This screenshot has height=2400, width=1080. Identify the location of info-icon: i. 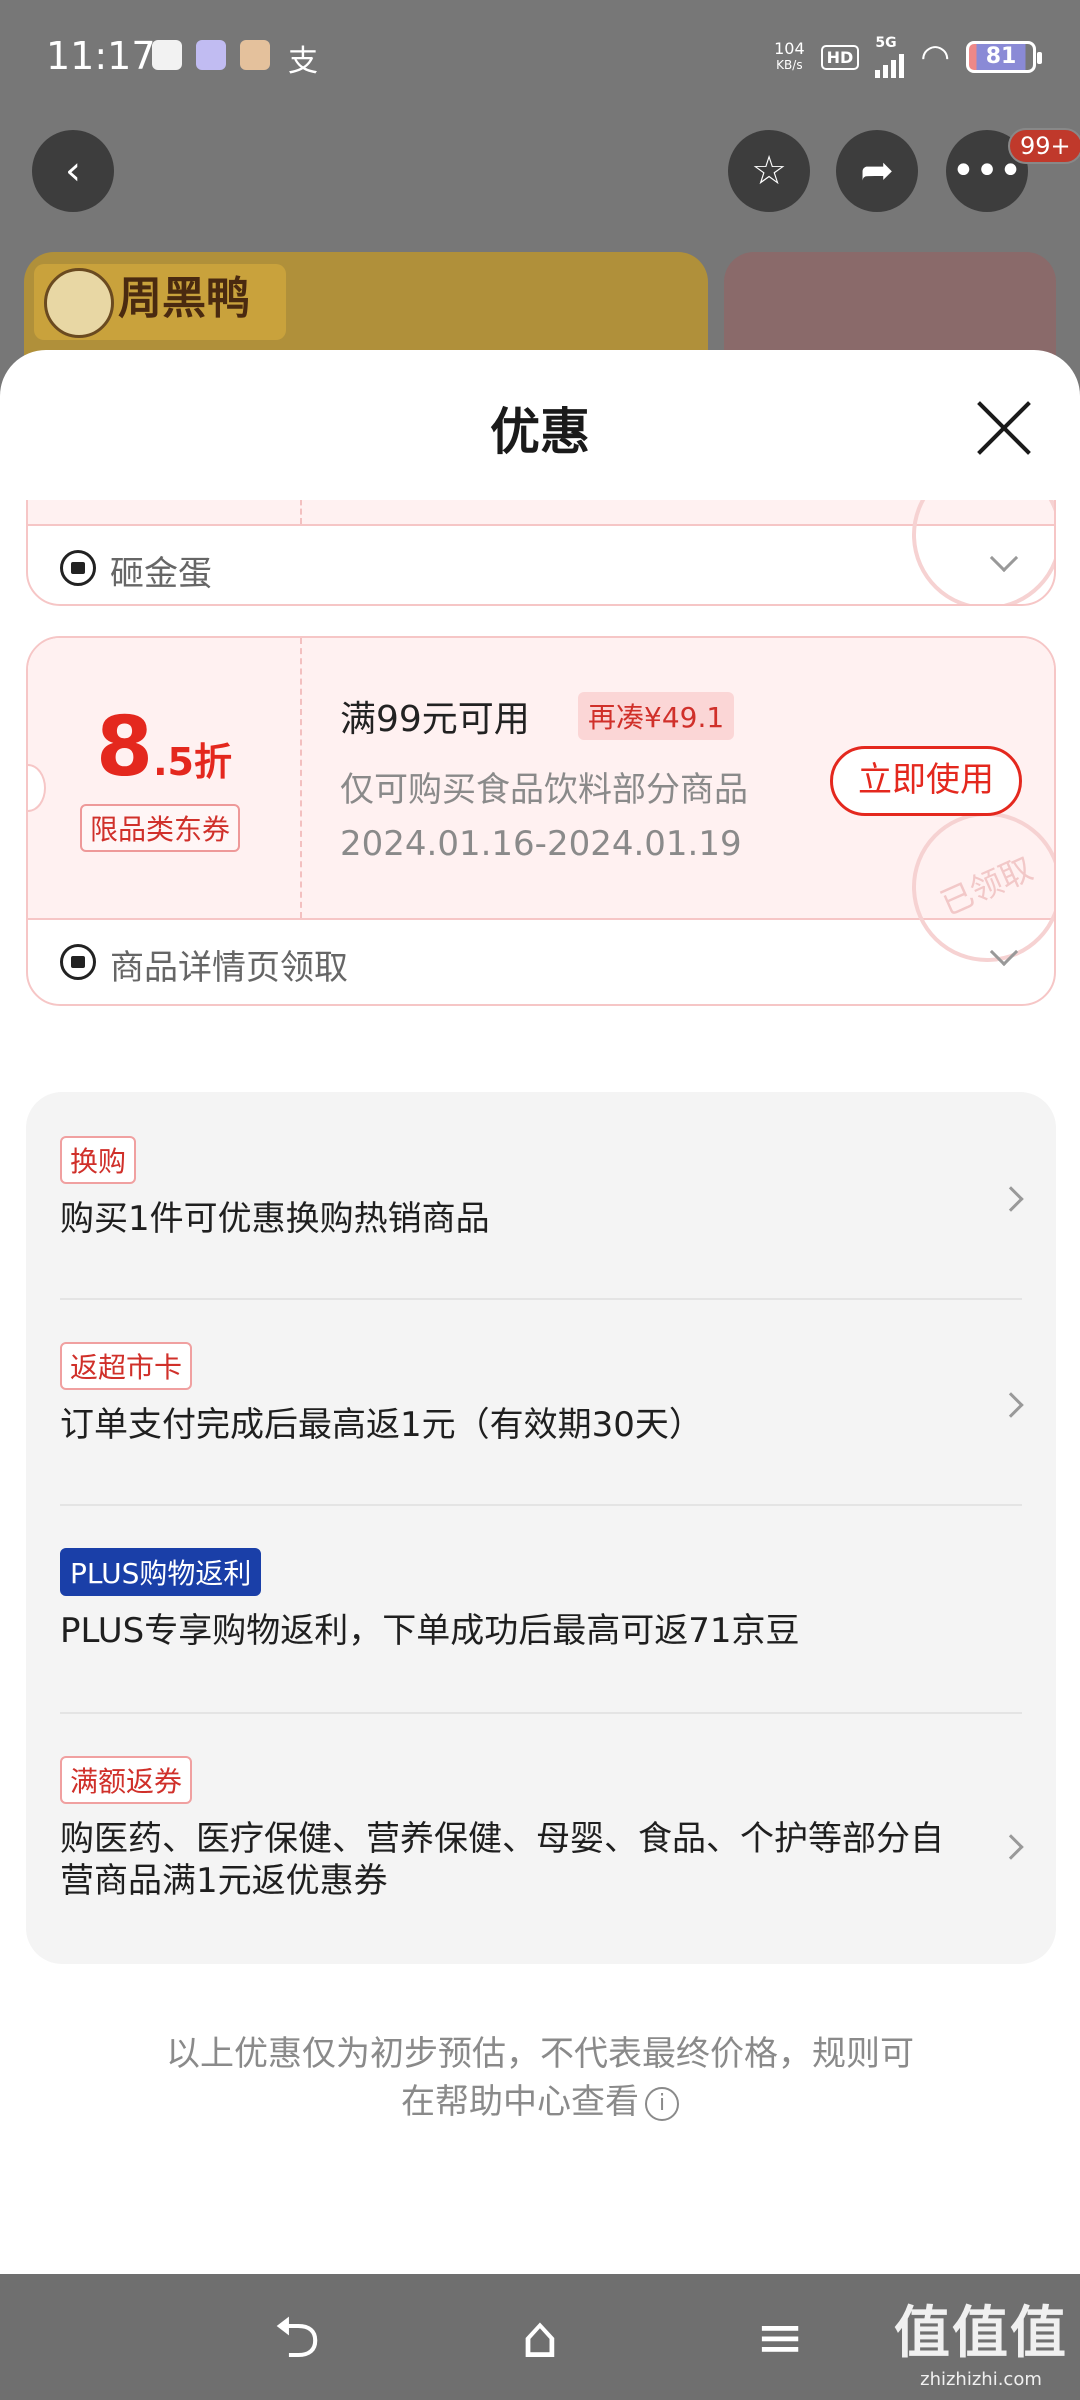
(662, 2103).